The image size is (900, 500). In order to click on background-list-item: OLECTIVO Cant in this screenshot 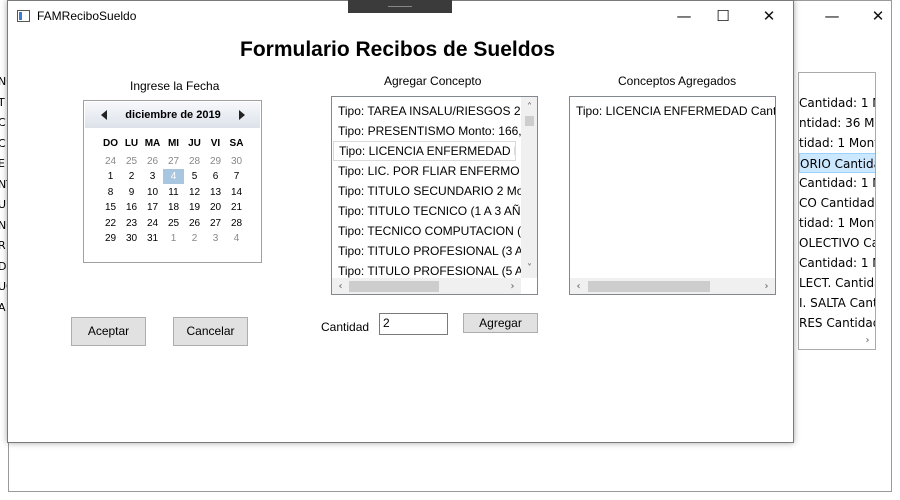, I will do `click(837, 243)`.